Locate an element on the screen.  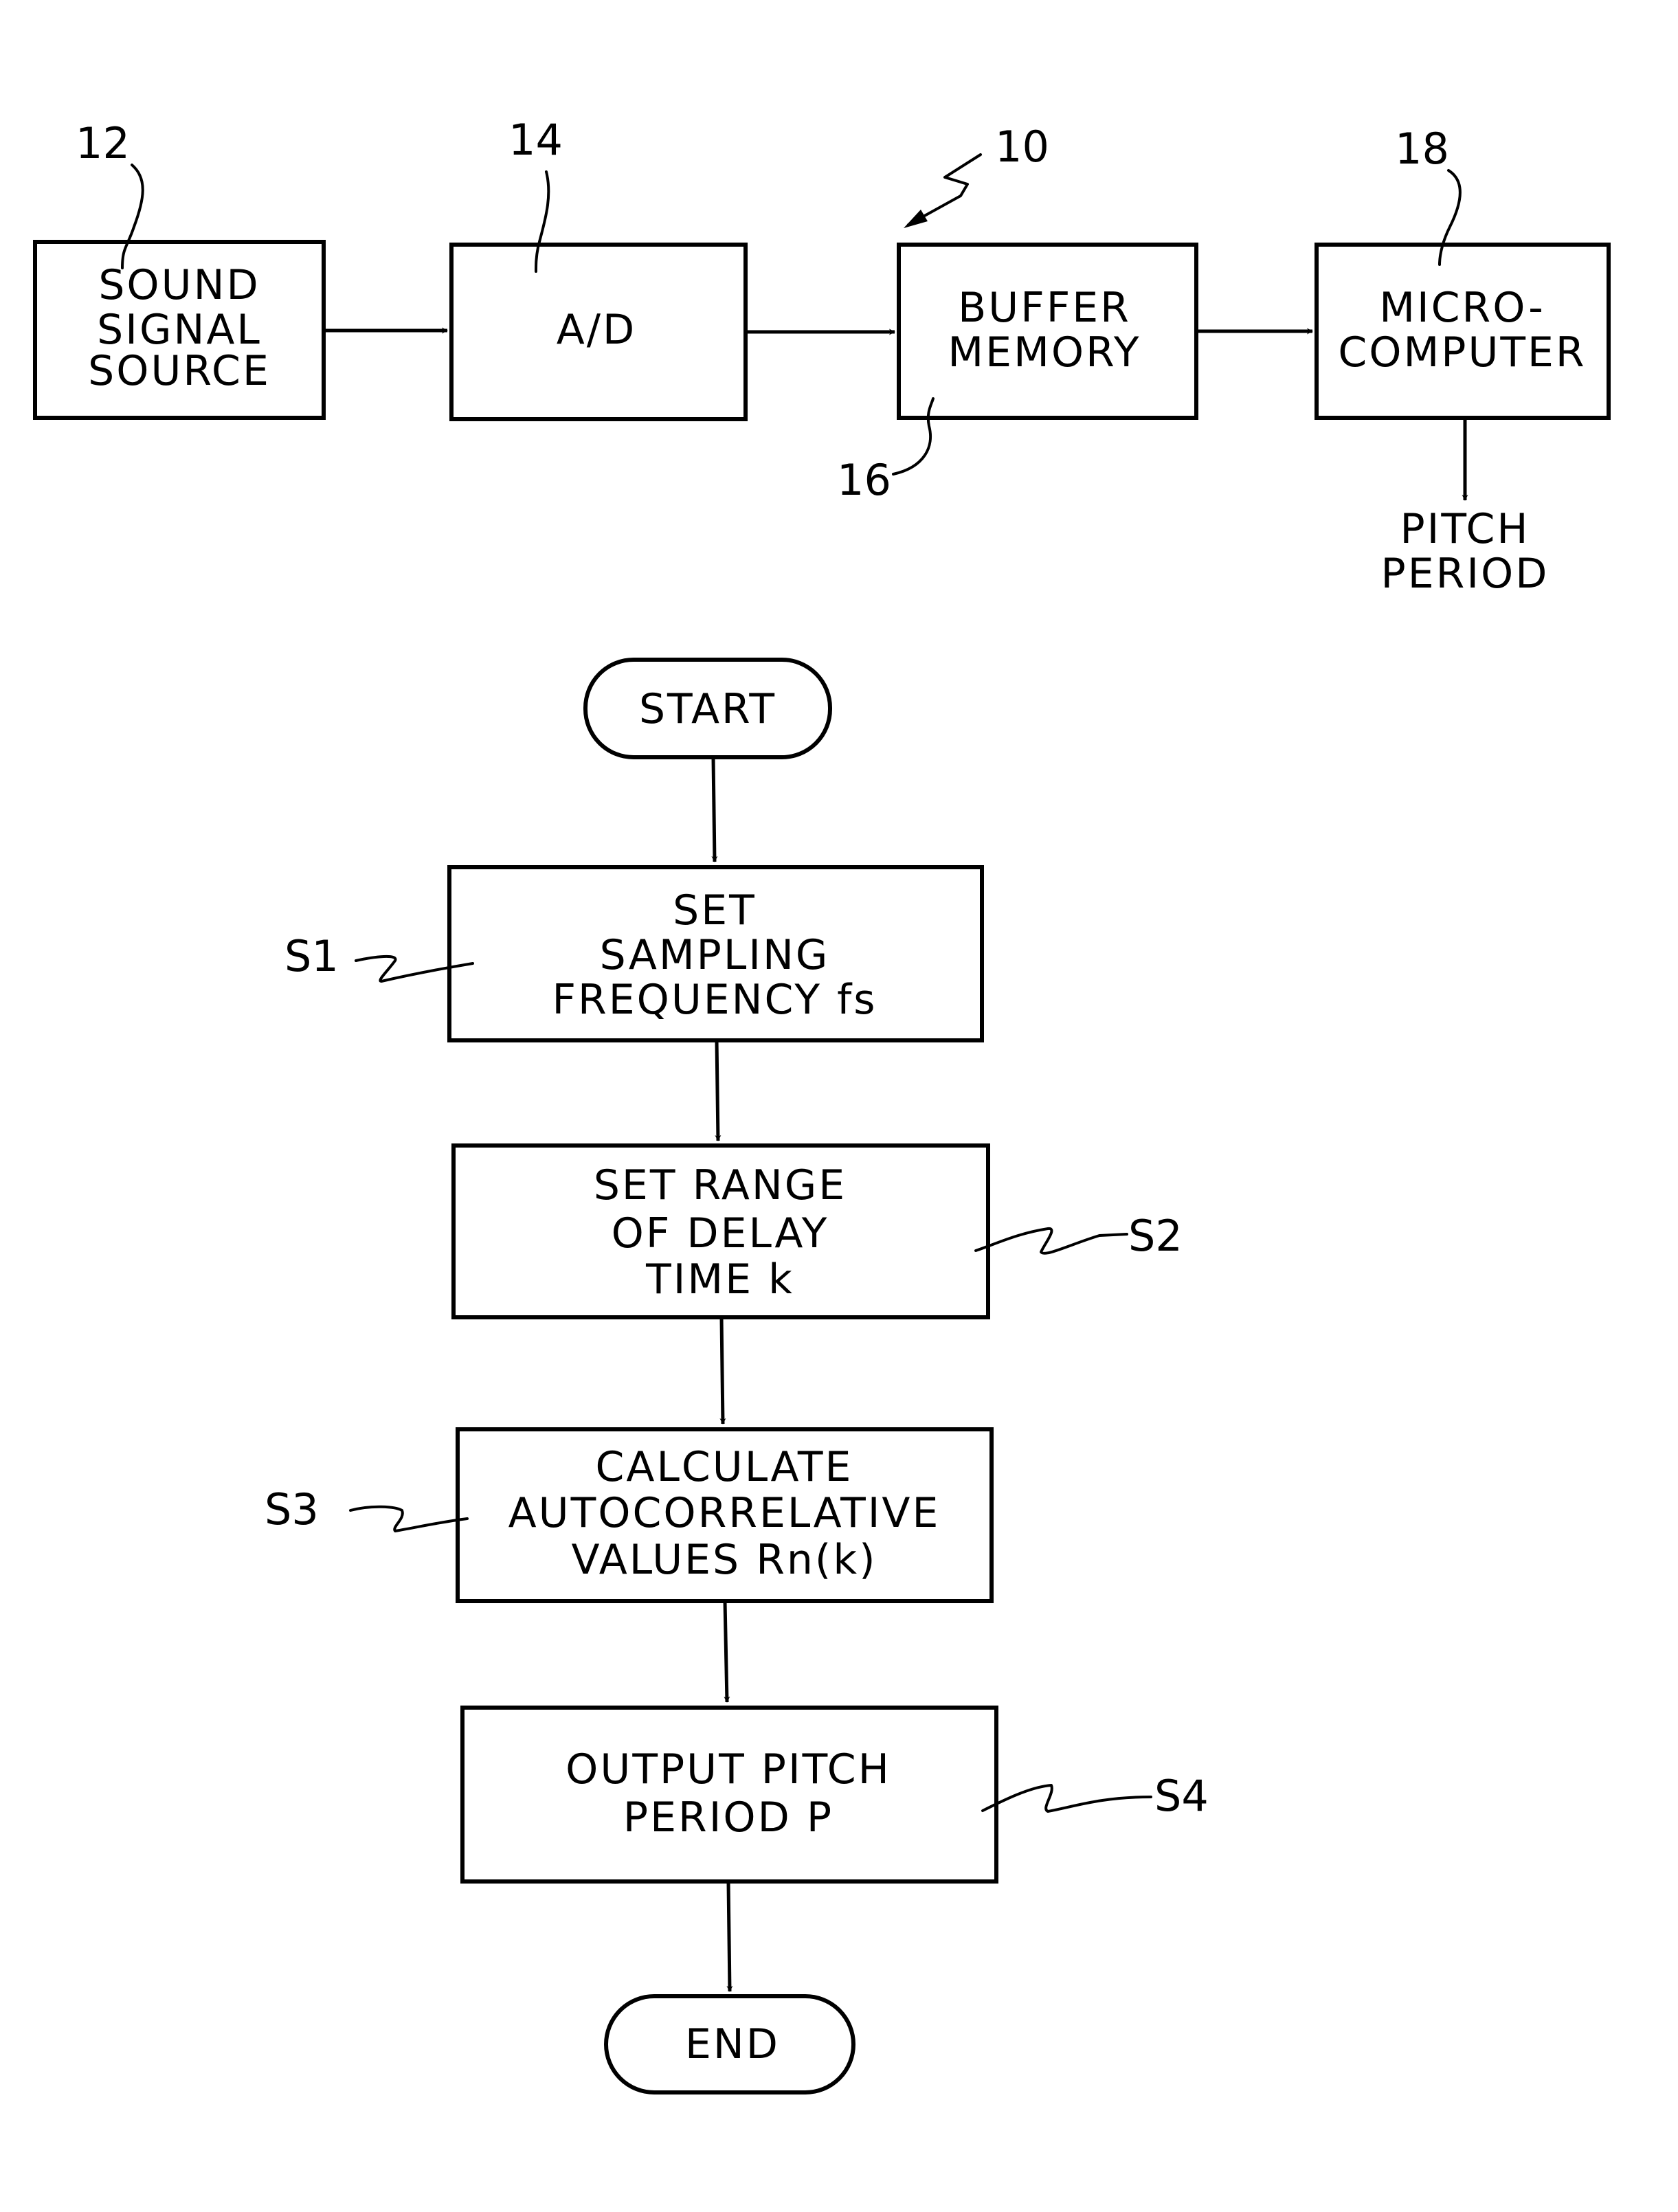
step-s2-id: S2 is located at coordinates (1155, 1236).